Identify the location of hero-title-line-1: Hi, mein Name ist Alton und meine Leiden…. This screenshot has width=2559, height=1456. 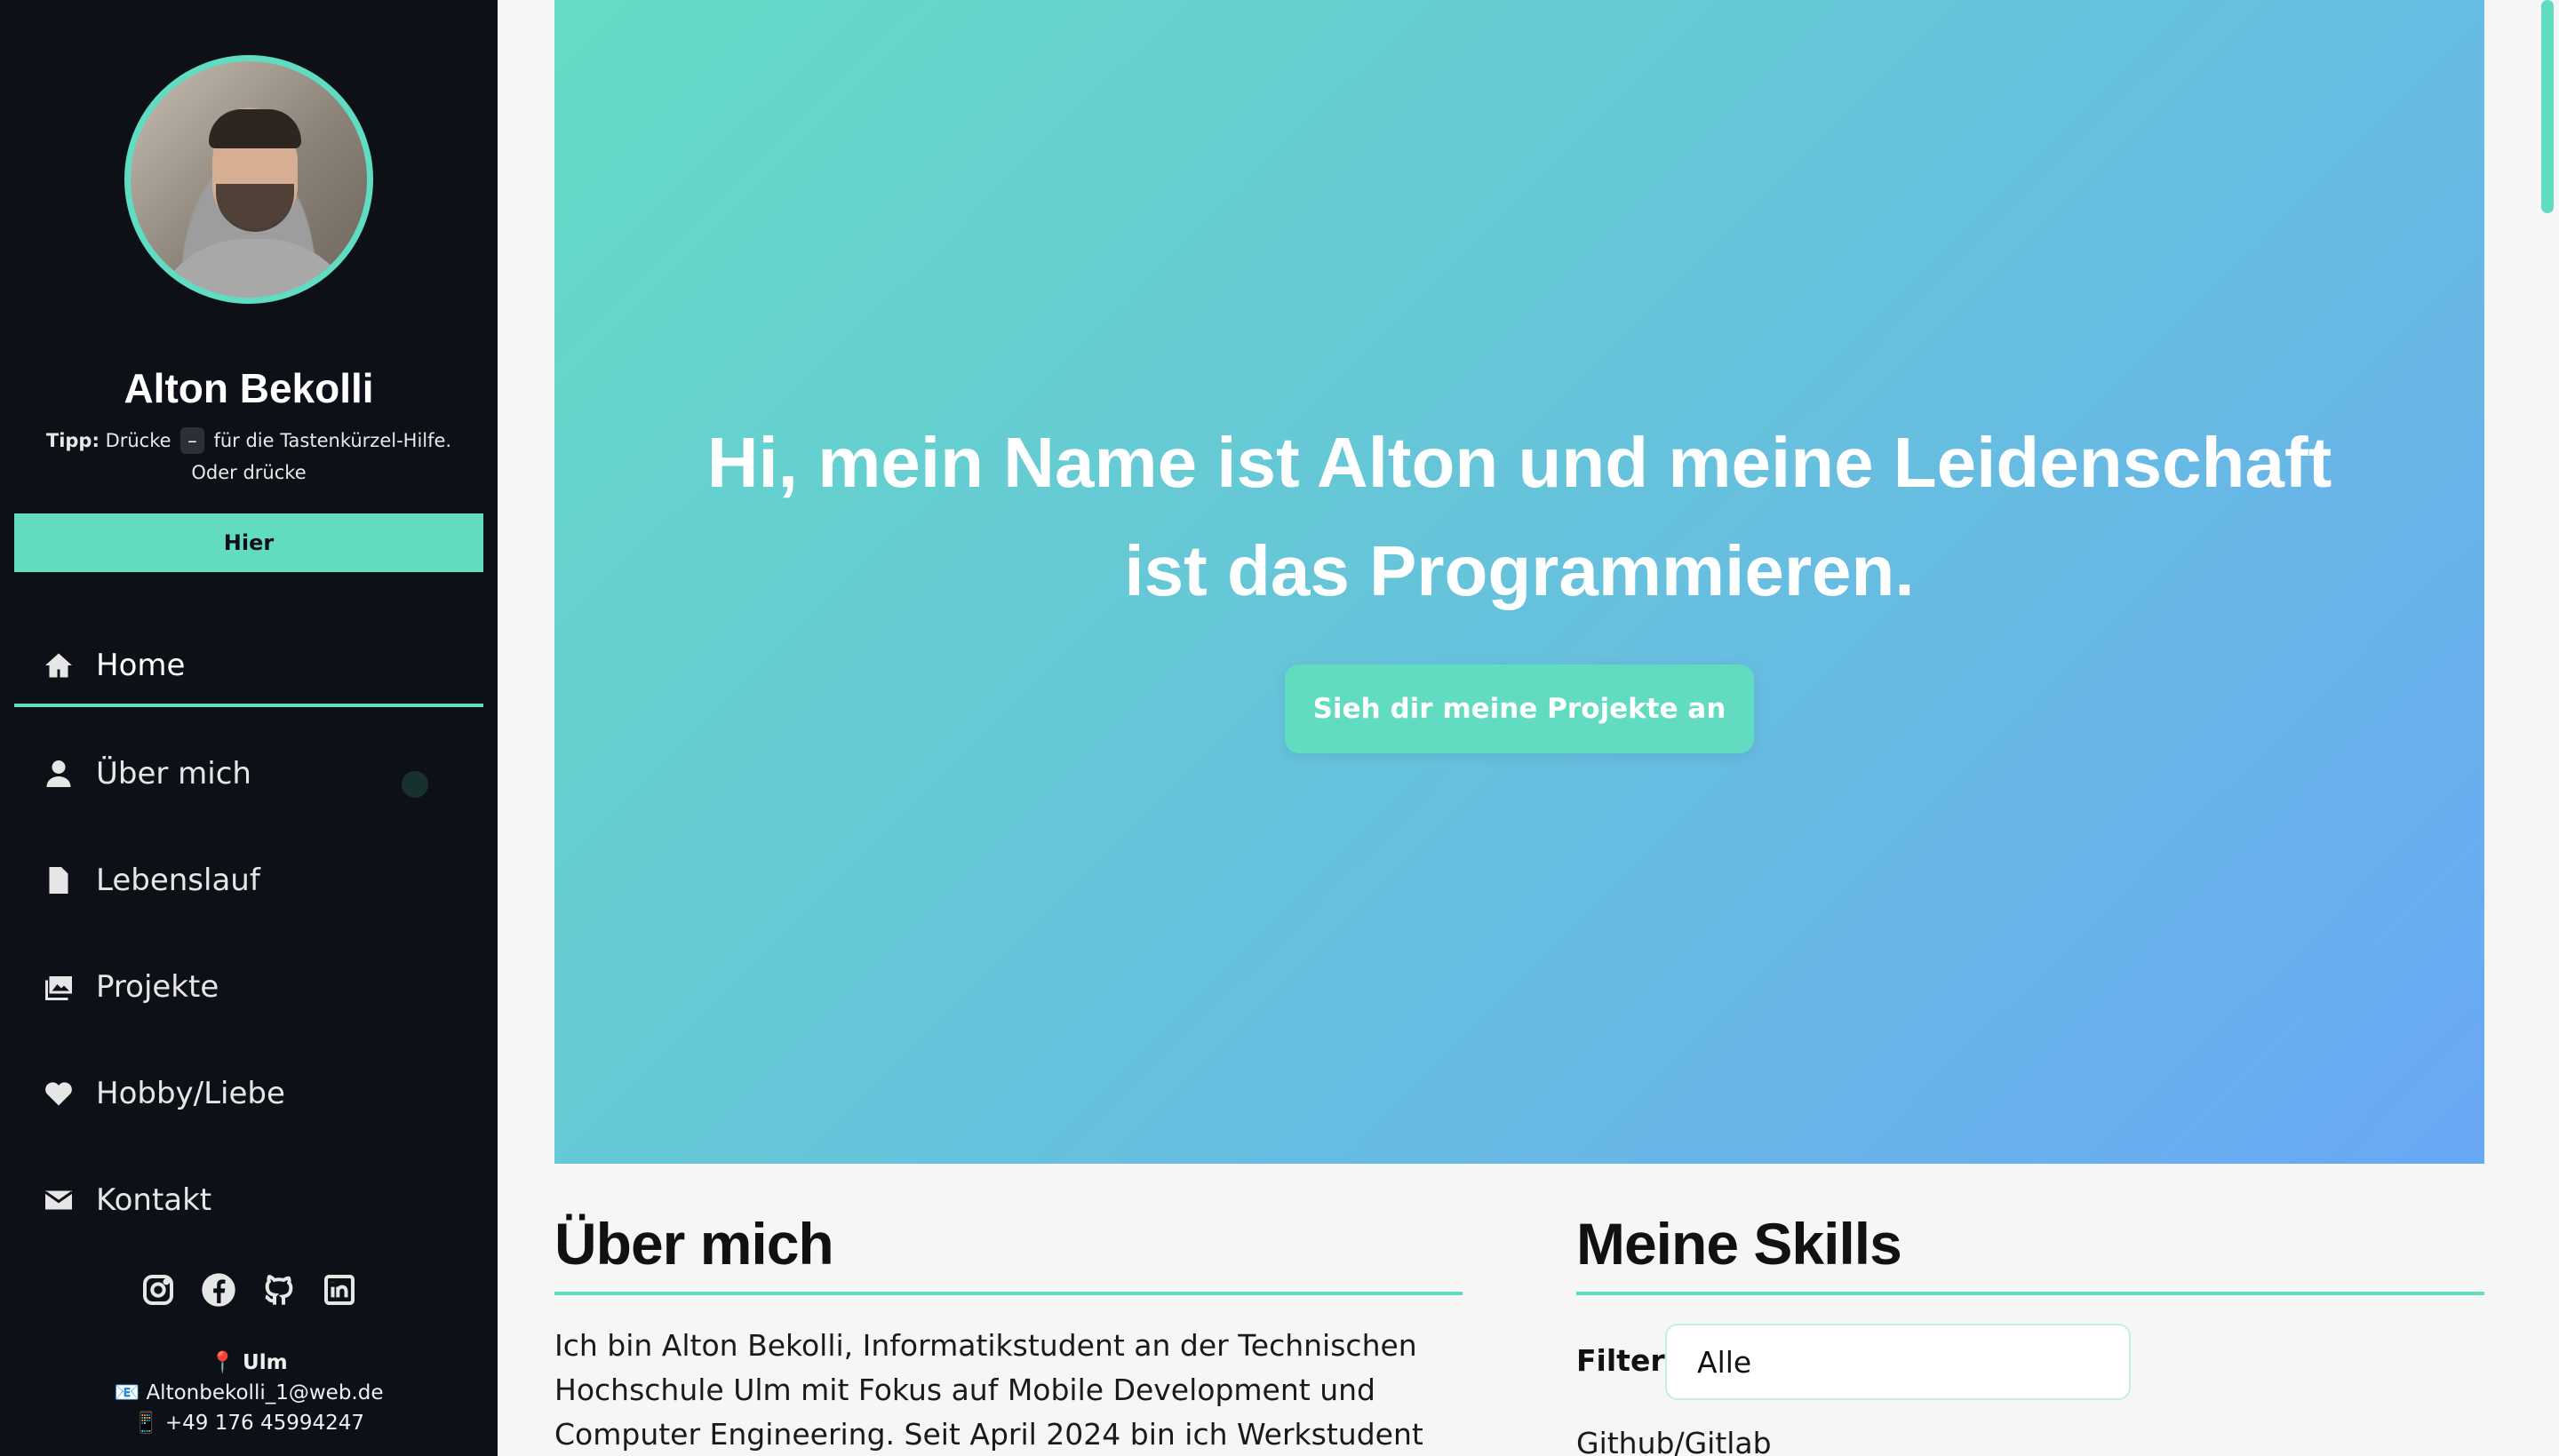
(1519, 463).